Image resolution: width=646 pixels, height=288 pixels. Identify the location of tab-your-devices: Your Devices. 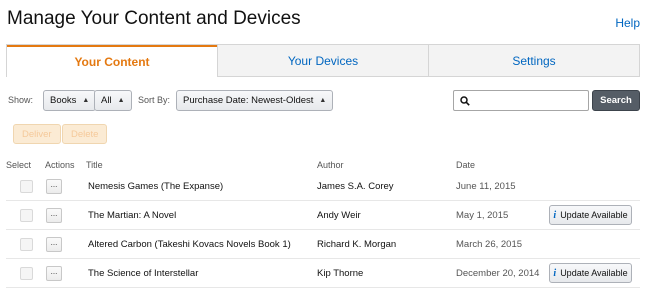
(322, 61).